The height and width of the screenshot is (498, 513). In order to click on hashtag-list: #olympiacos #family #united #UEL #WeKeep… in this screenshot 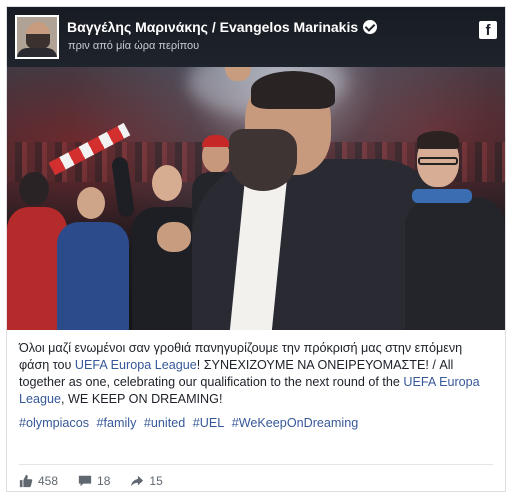, I will do `click(256, 423)`.